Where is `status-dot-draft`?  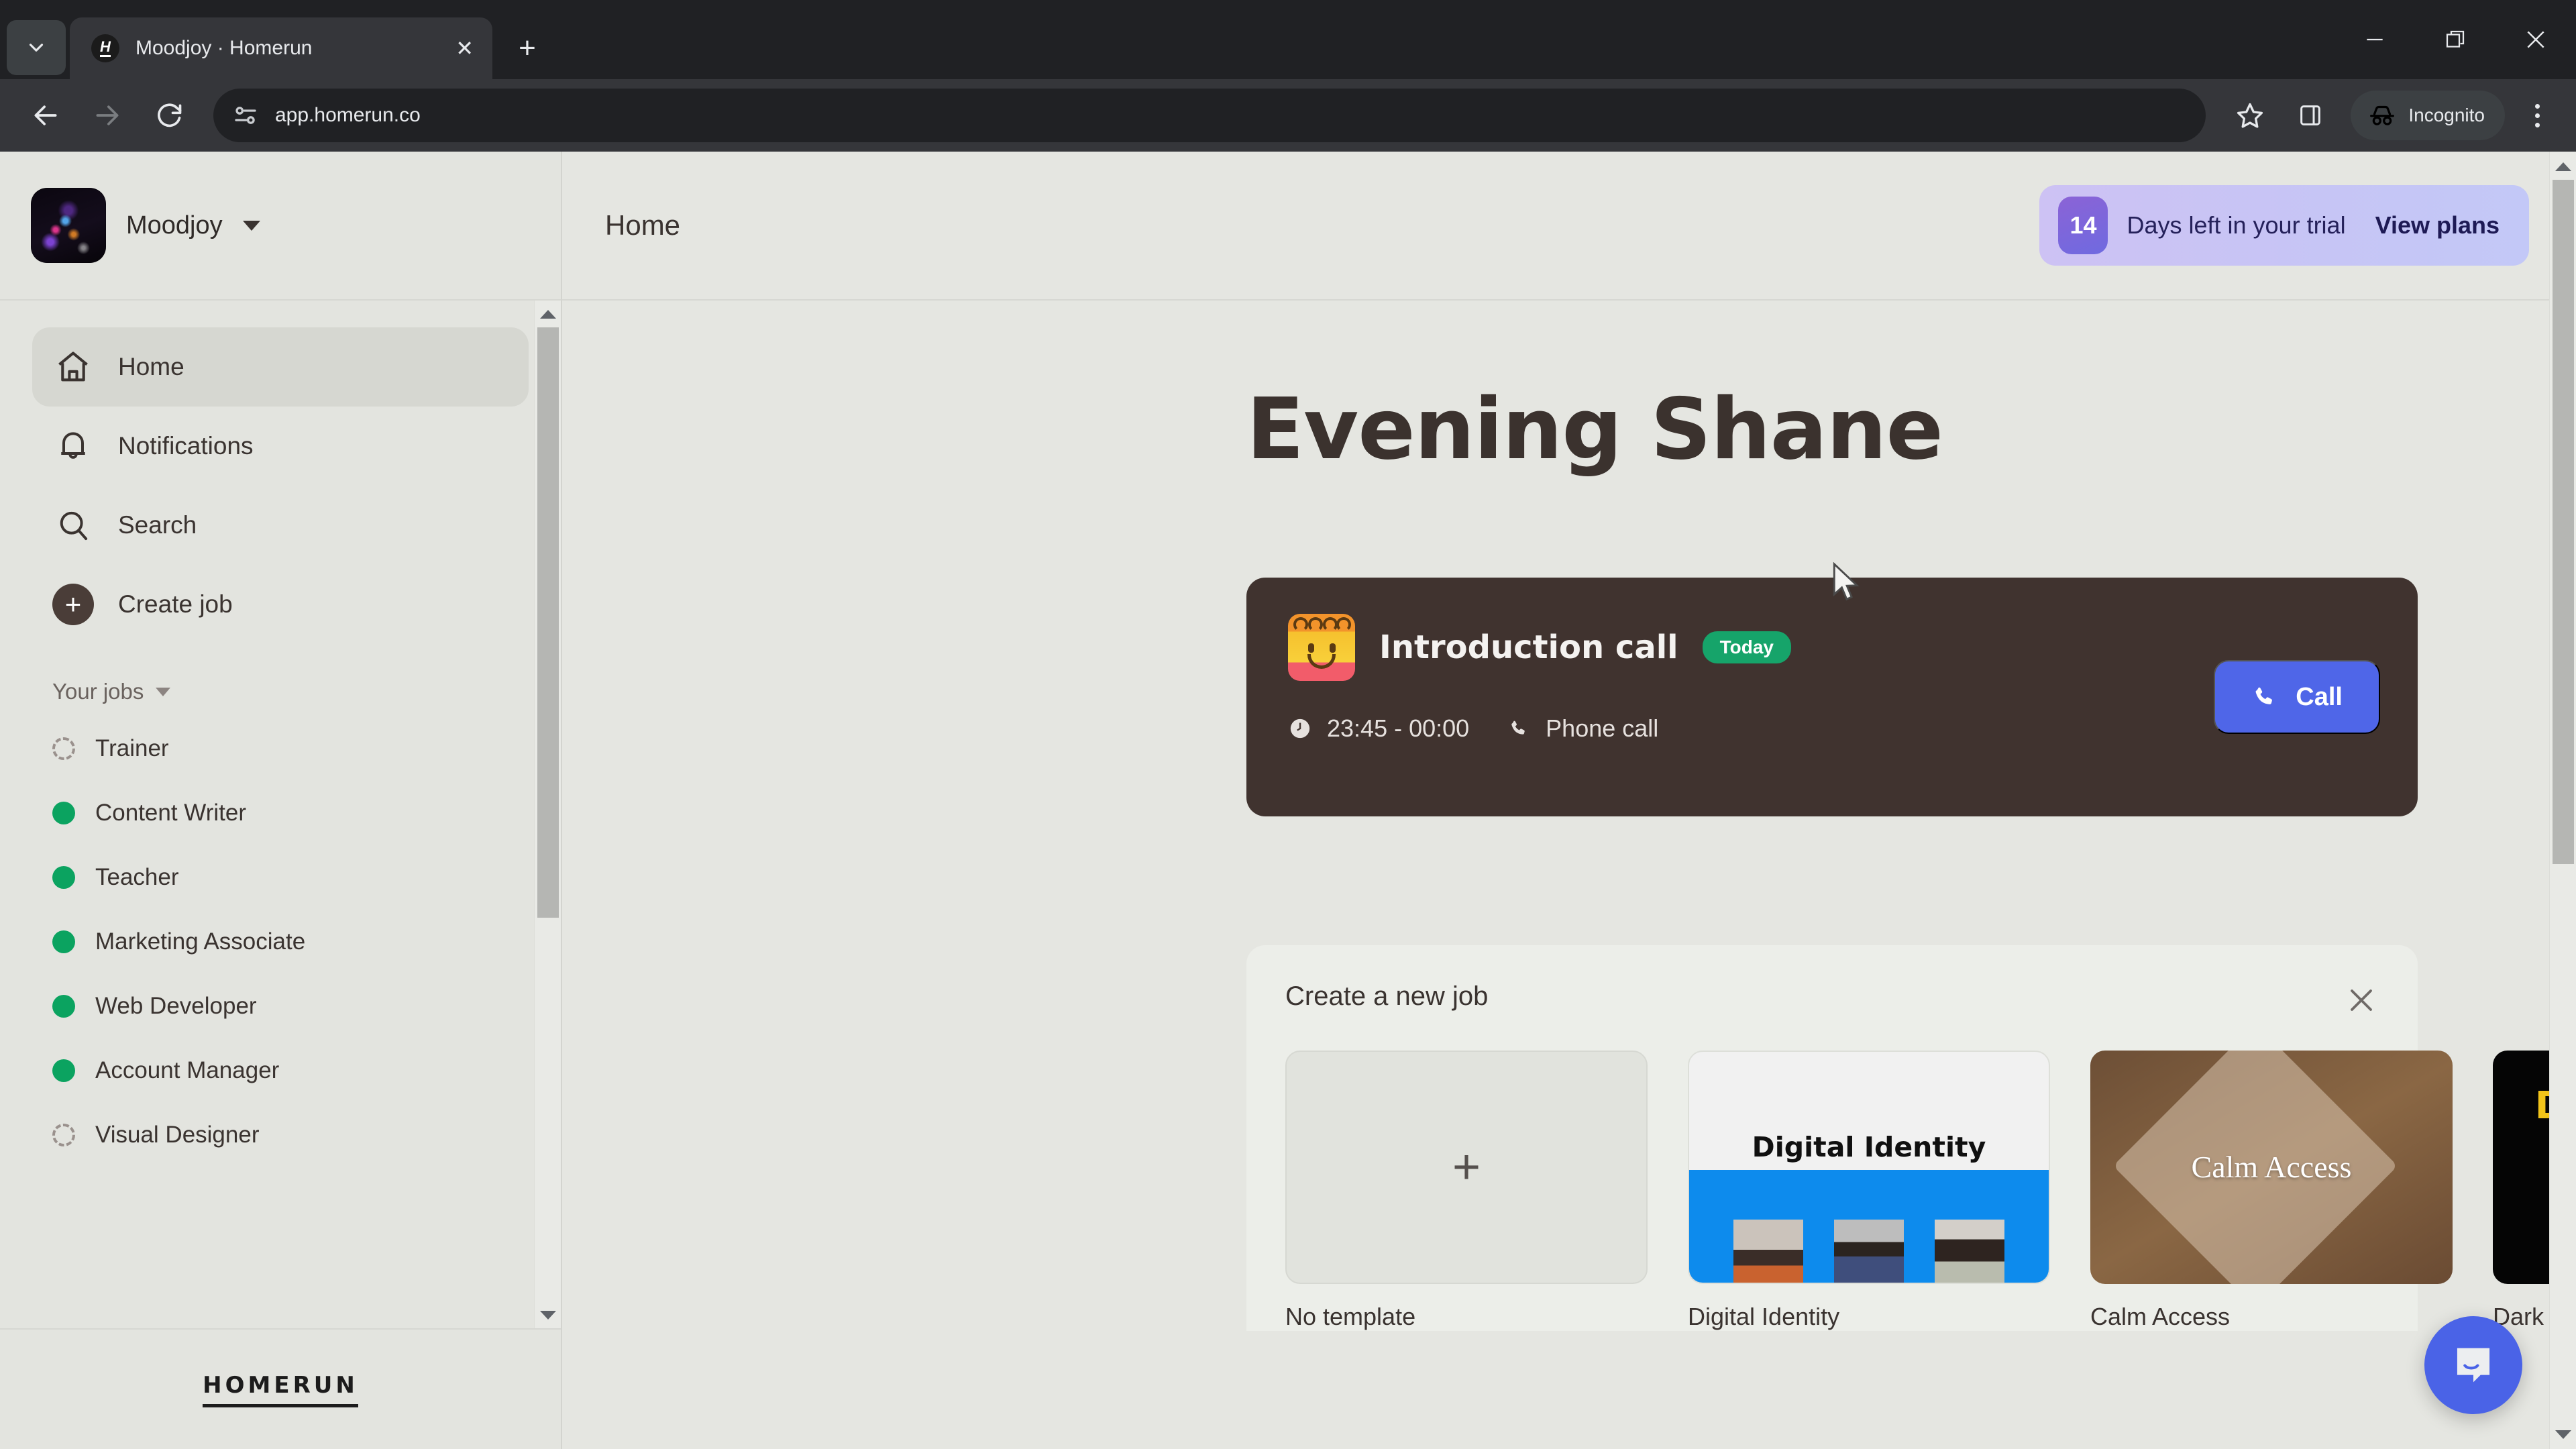 status-dot-draft is located at coordinates (63, 748).